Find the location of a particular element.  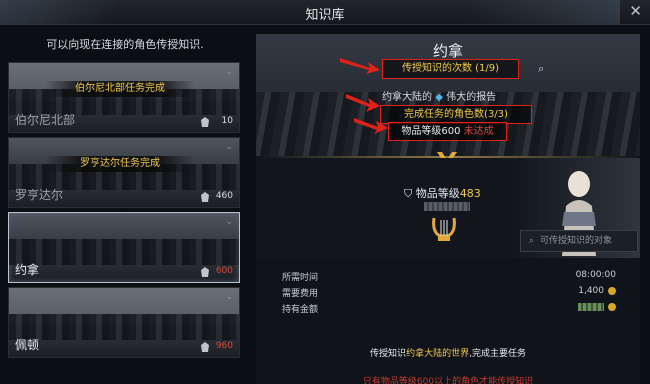

footer-suffix: ,完成主要任务 is located at coordinates (497, 354).